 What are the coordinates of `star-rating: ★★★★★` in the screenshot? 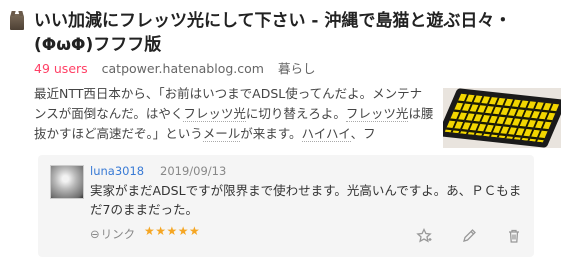 It's located at (172, 231).